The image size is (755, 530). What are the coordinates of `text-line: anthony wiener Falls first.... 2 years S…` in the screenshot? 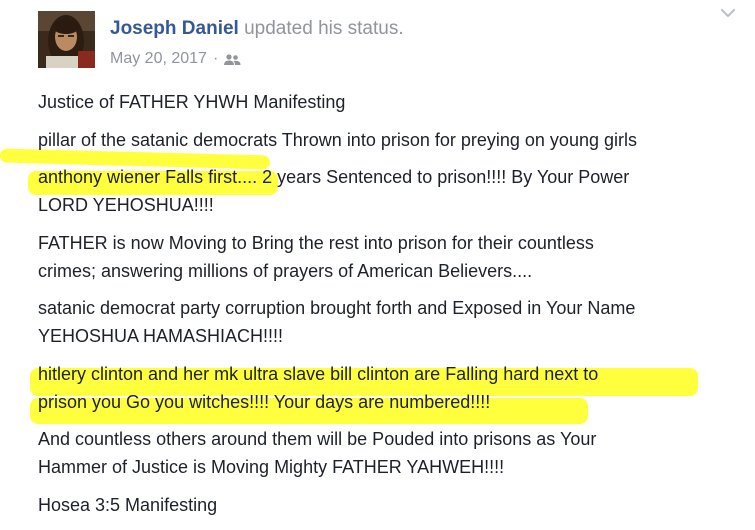 It's located at (334, 177).